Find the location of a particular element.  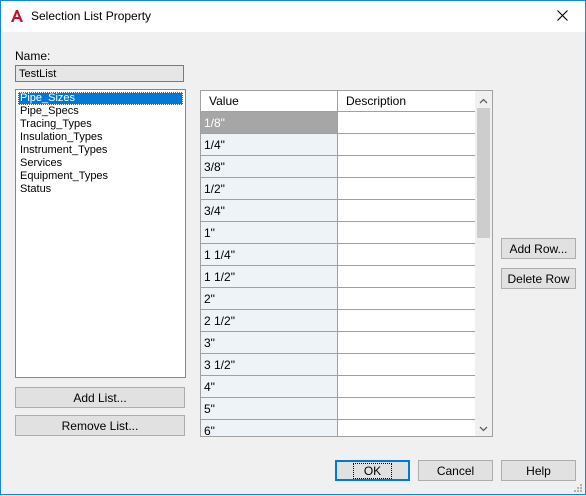

grid-row: 1 1/4" is located at coordinates (338, 255).